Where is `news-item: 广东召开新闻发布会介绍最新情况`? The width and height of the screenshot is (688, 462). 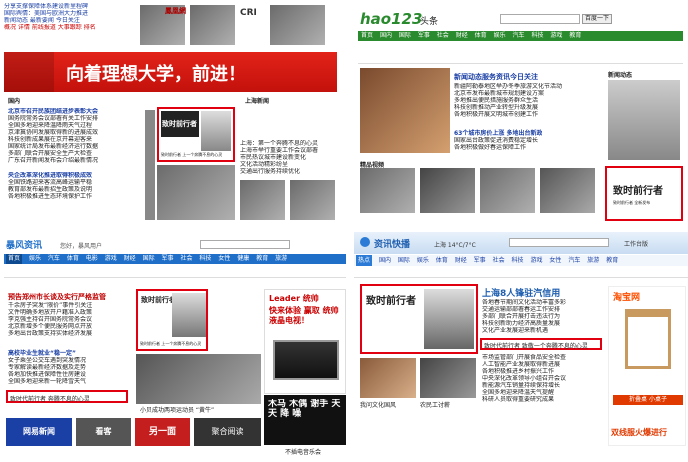
news-item: 广东召开新闻发布会介绍最新情况 is located at coordinates (75, 160).